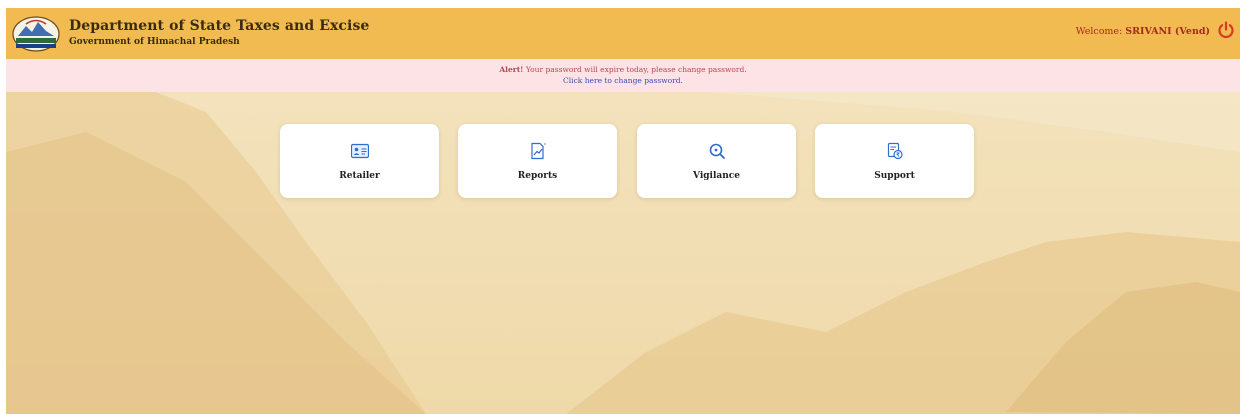  Describe the element at coordinates (623, 80) in the screenshot. I see `change-password-link: Click here to change password.` at that location.